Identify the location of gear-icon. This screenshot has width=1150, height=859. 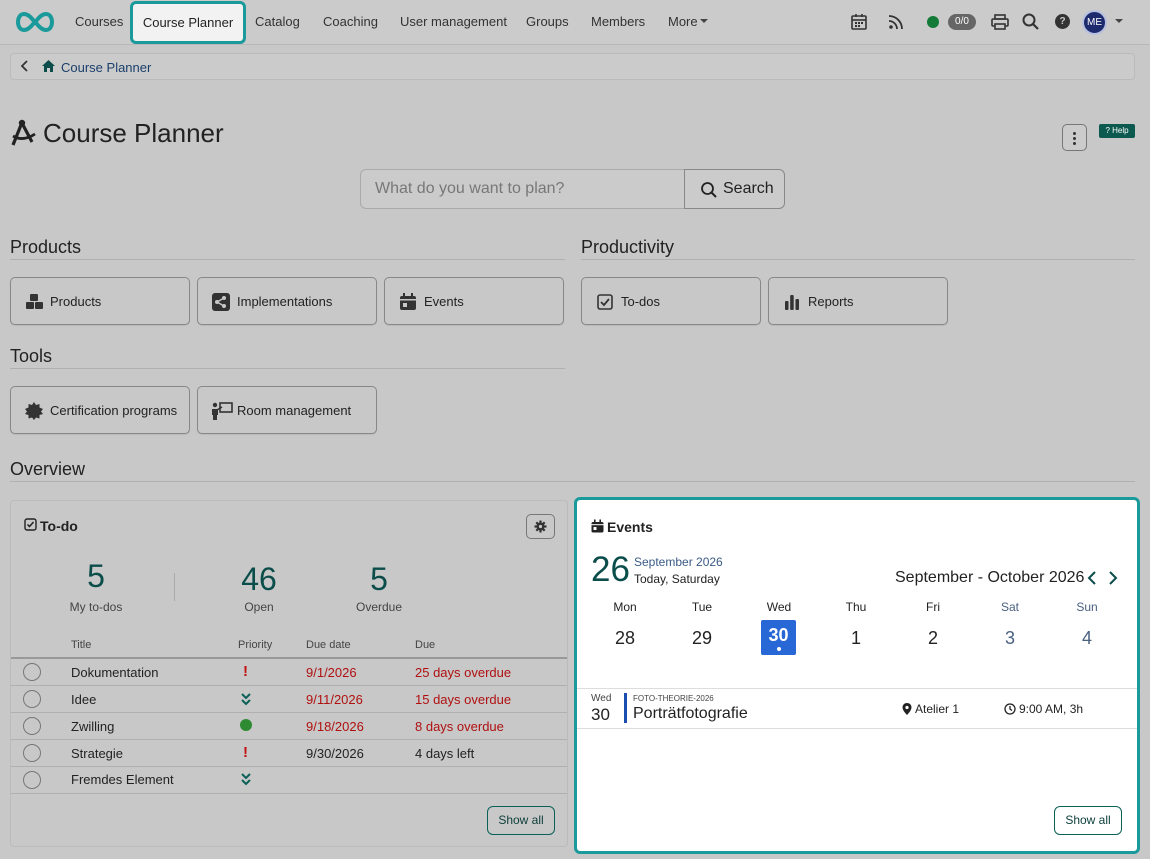
(540, 526).